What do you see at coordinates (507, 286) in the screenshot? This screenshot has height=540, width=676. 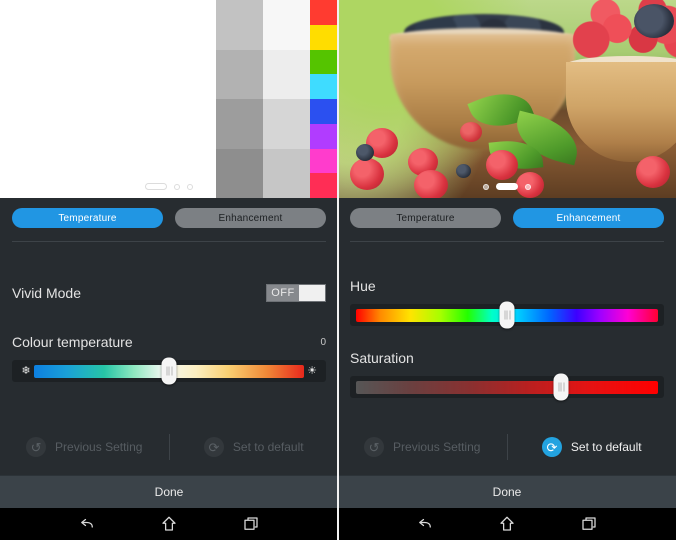 I see `hue-row: Hue` at bounding box center [507, 286].